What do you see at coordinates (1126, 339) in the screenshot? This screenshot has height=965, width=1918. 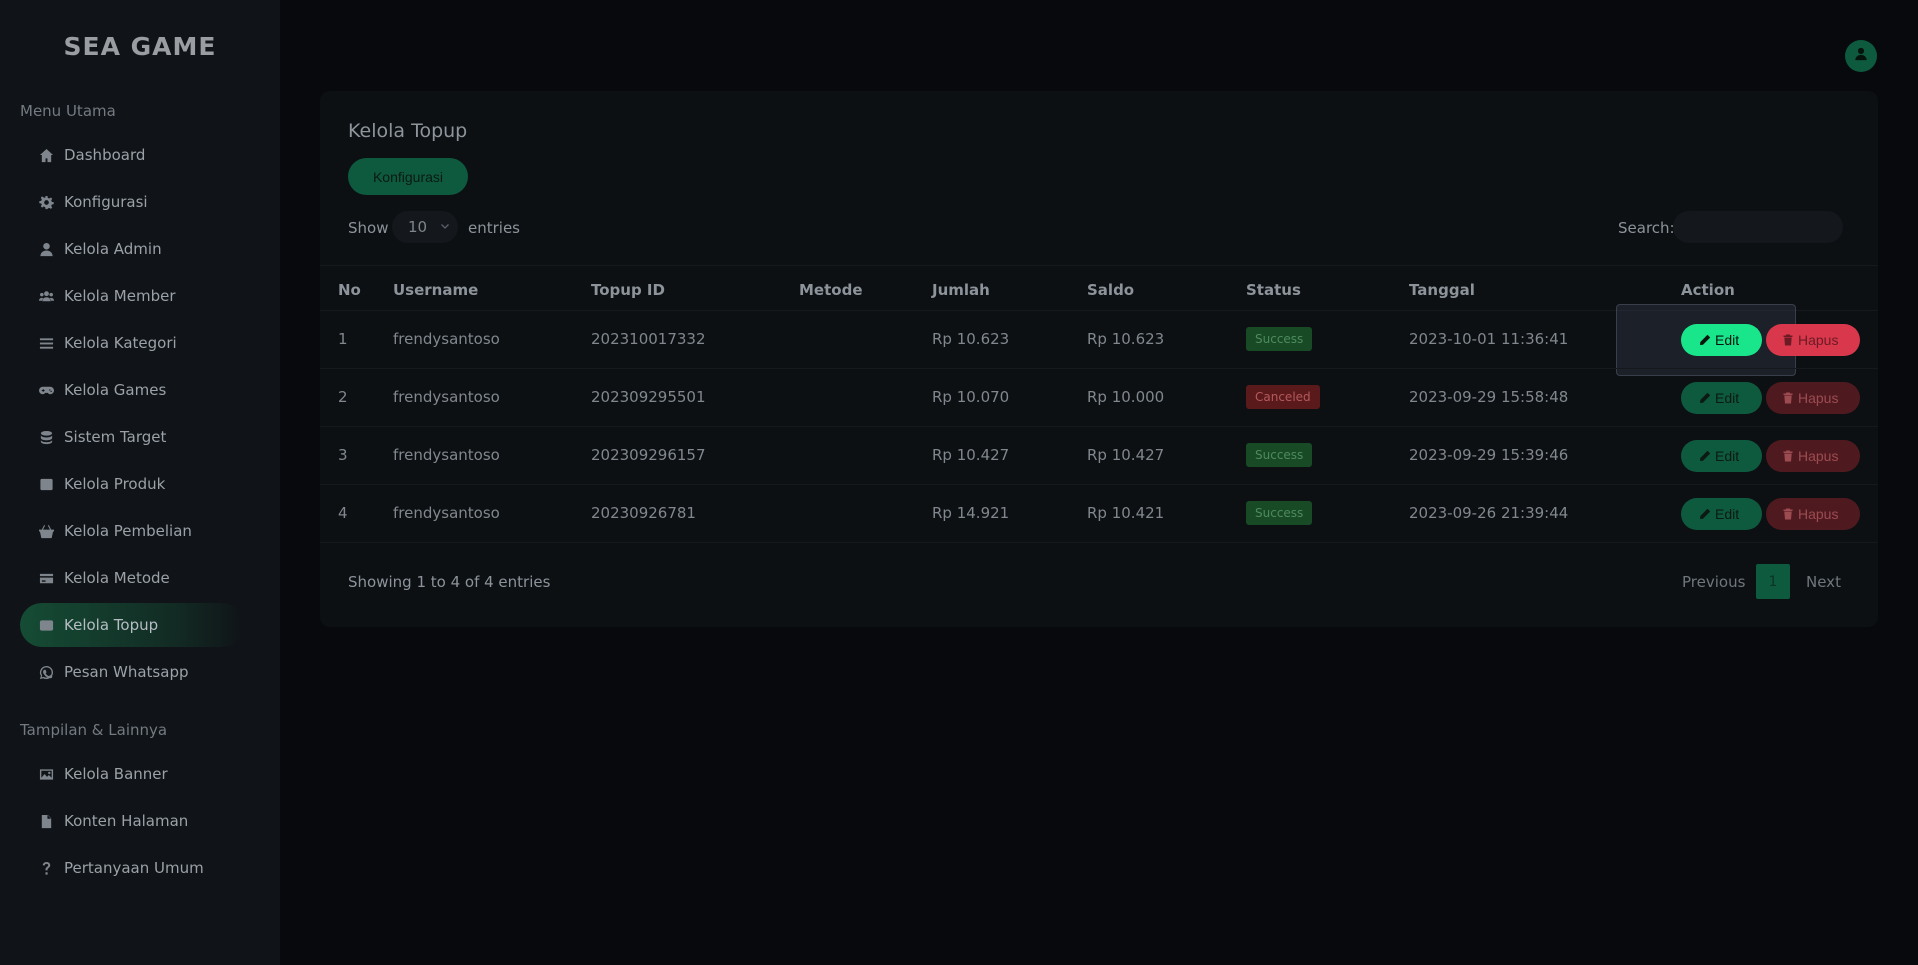 I see `cell-saldo: Rp 10.623` at bounding box center [1126, 339].